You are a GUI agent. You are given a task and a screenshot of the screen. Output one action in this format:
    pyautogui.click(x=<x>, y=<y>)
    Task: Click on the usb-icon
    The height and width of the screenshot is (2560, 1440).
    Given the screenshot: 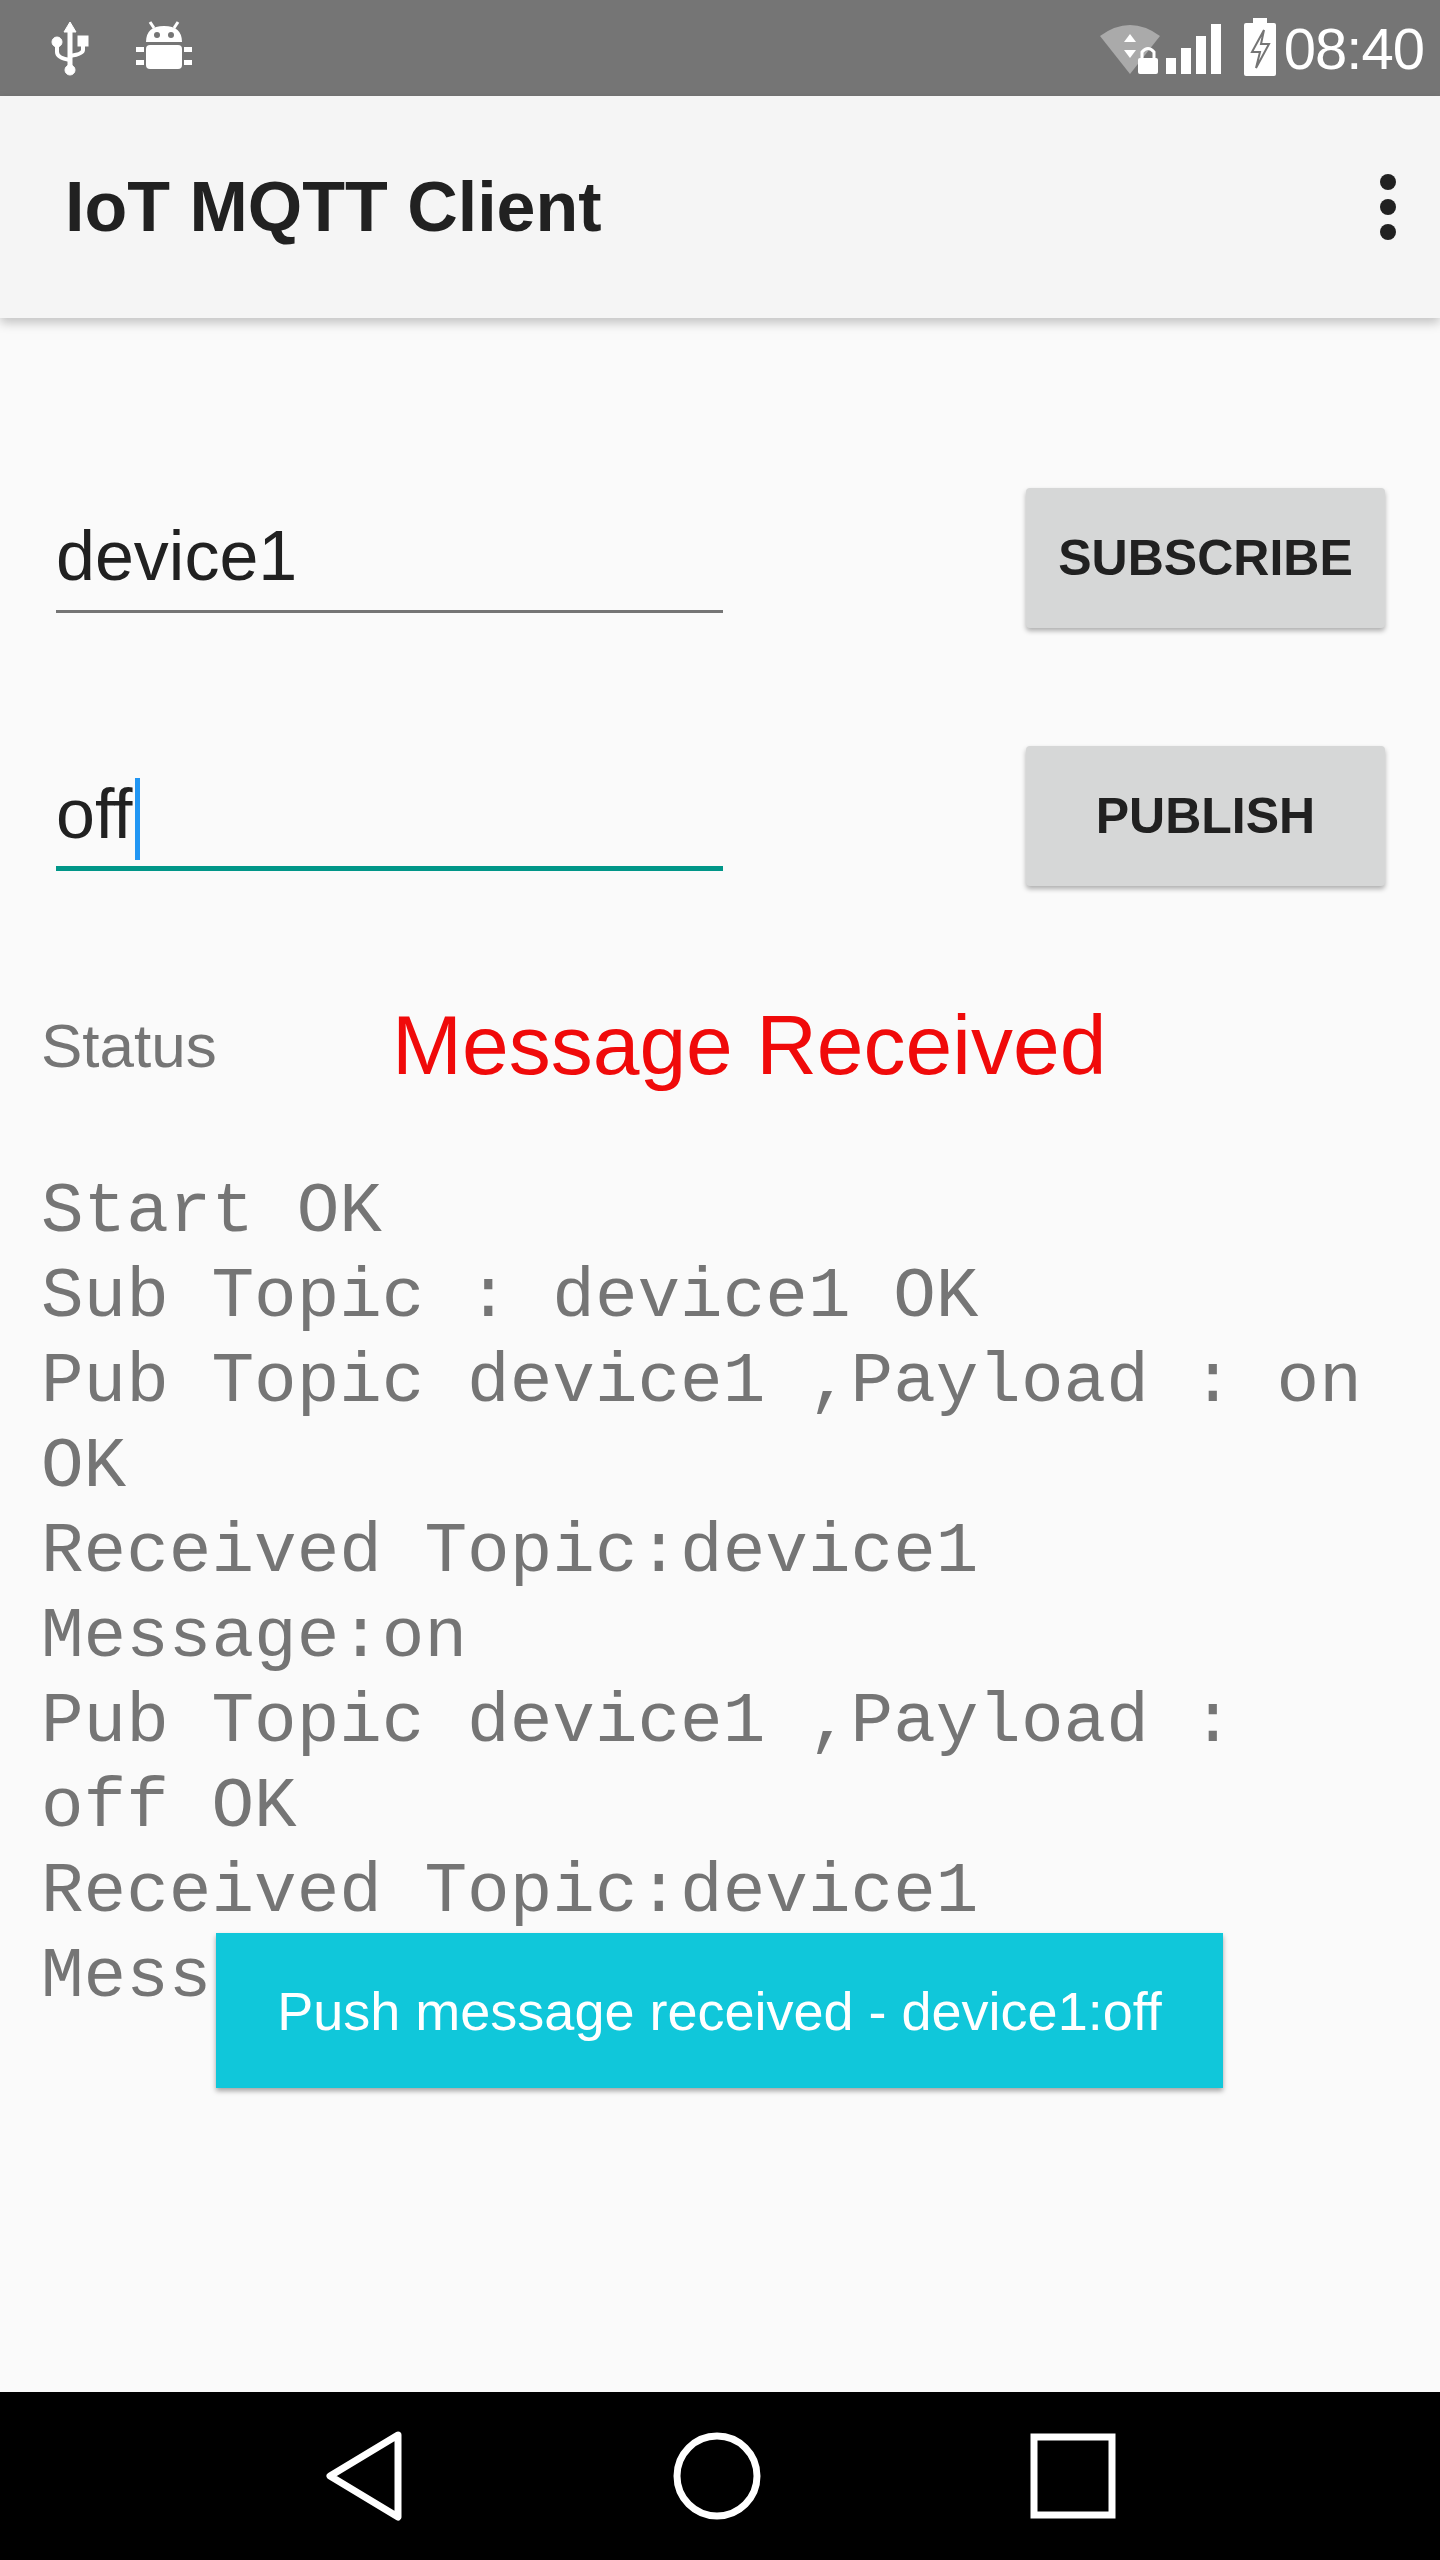 What is the action you would take?
    pyautogui.click(x=70, y=48)
    